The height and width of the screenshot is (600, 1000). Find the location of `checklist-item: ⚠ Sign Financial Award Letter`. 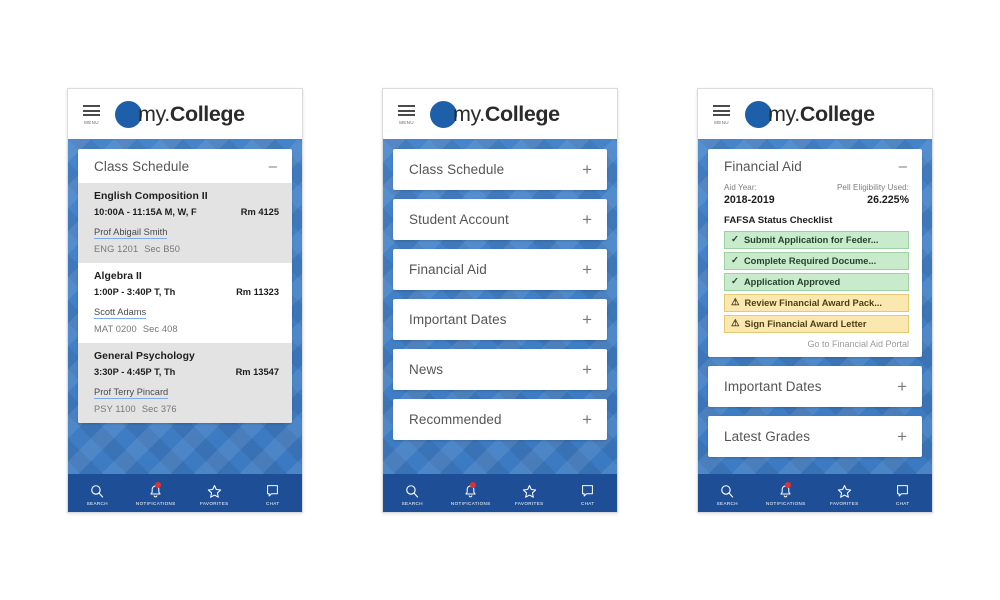

checklist-item: ⚠ Sign Financial Award Letter is located at coordinates (816, 324).